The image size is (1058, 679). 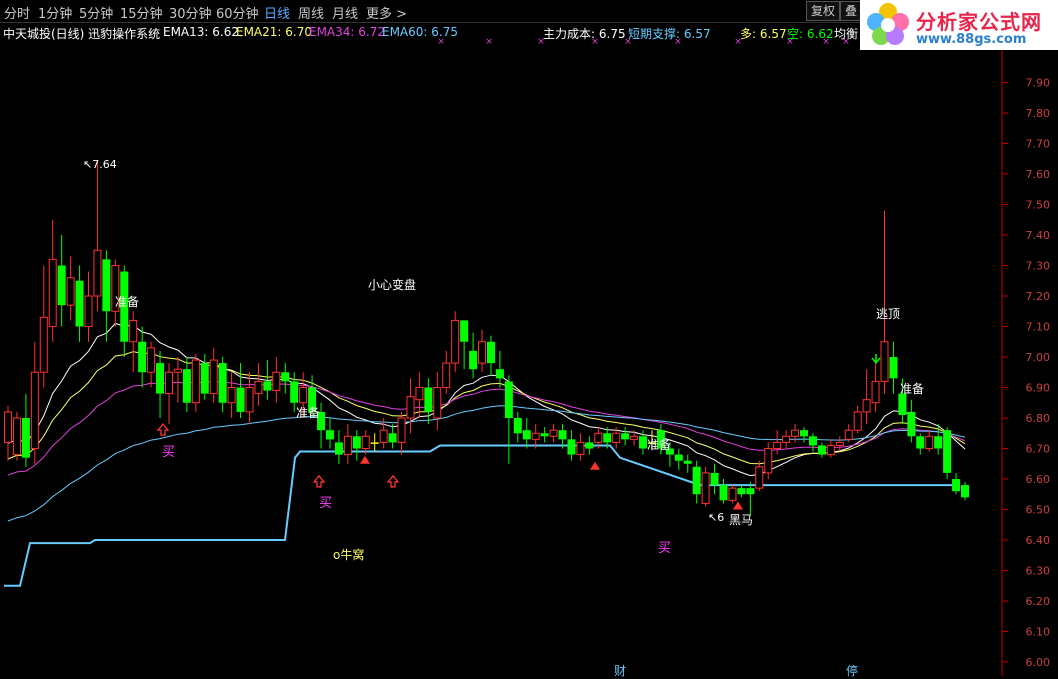 I want to click on tab-fenshi: 分时, so click(x=17, y=12).